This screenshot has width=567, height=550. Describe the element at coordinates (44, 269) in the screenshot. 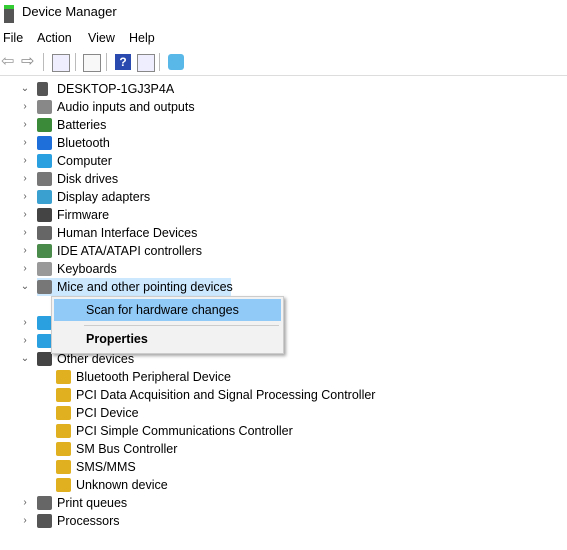

I see `keyboard-icon` at that location.